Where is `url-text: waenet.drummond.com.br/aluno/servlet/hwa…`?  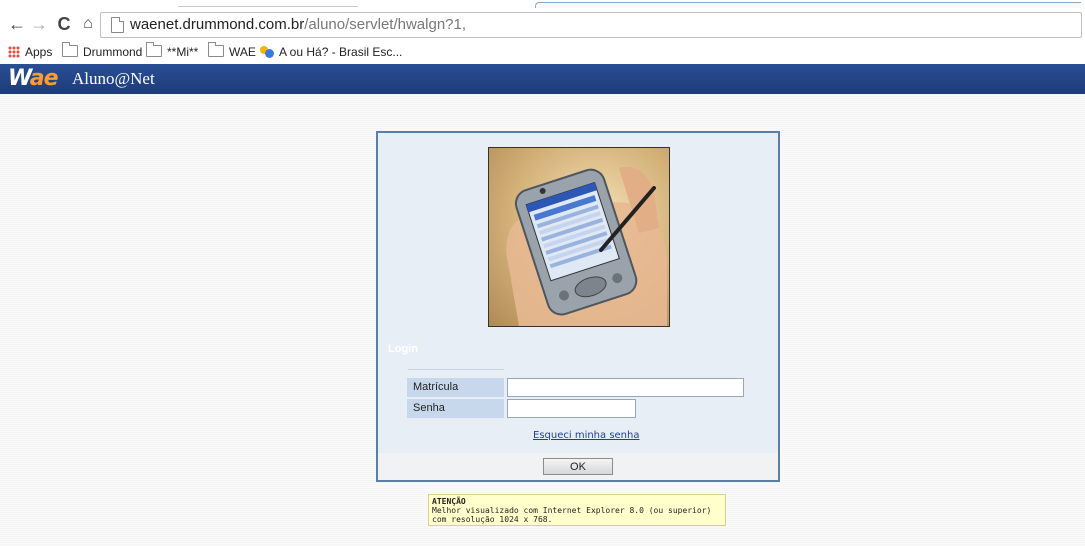
url-text: waenet.drummond.com.br/aluno/servlet/hwa… is located at coordinates (298, 24).